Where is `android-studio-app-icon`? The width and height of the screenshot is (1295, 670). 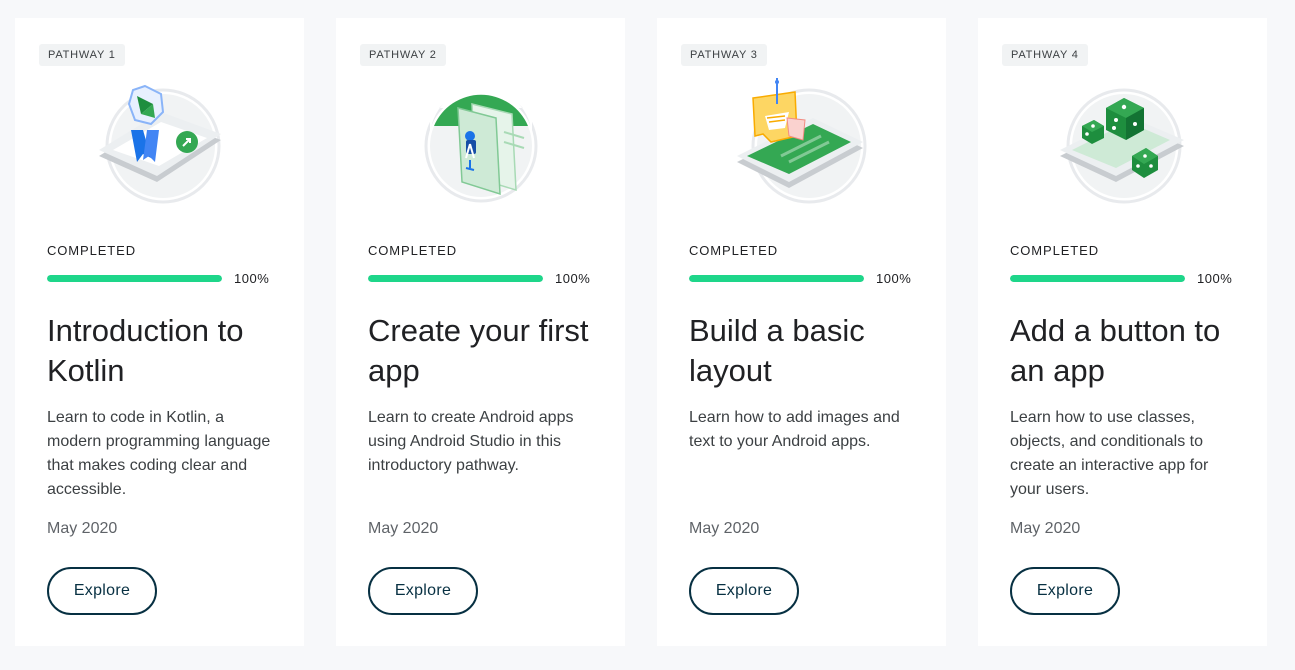
android-studio-app-icon is located at coordinates (481, 145).